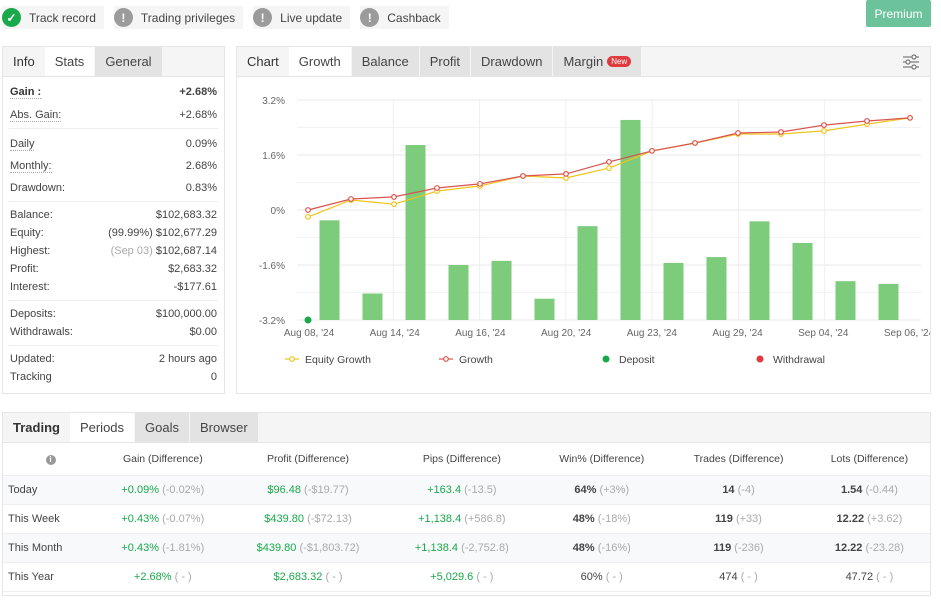 This screenshot has height=600, width=941. Describe the element at coordinates (566, 333) in the screenshot. I see `x-tick-label: Aug 20, '24` at that location.